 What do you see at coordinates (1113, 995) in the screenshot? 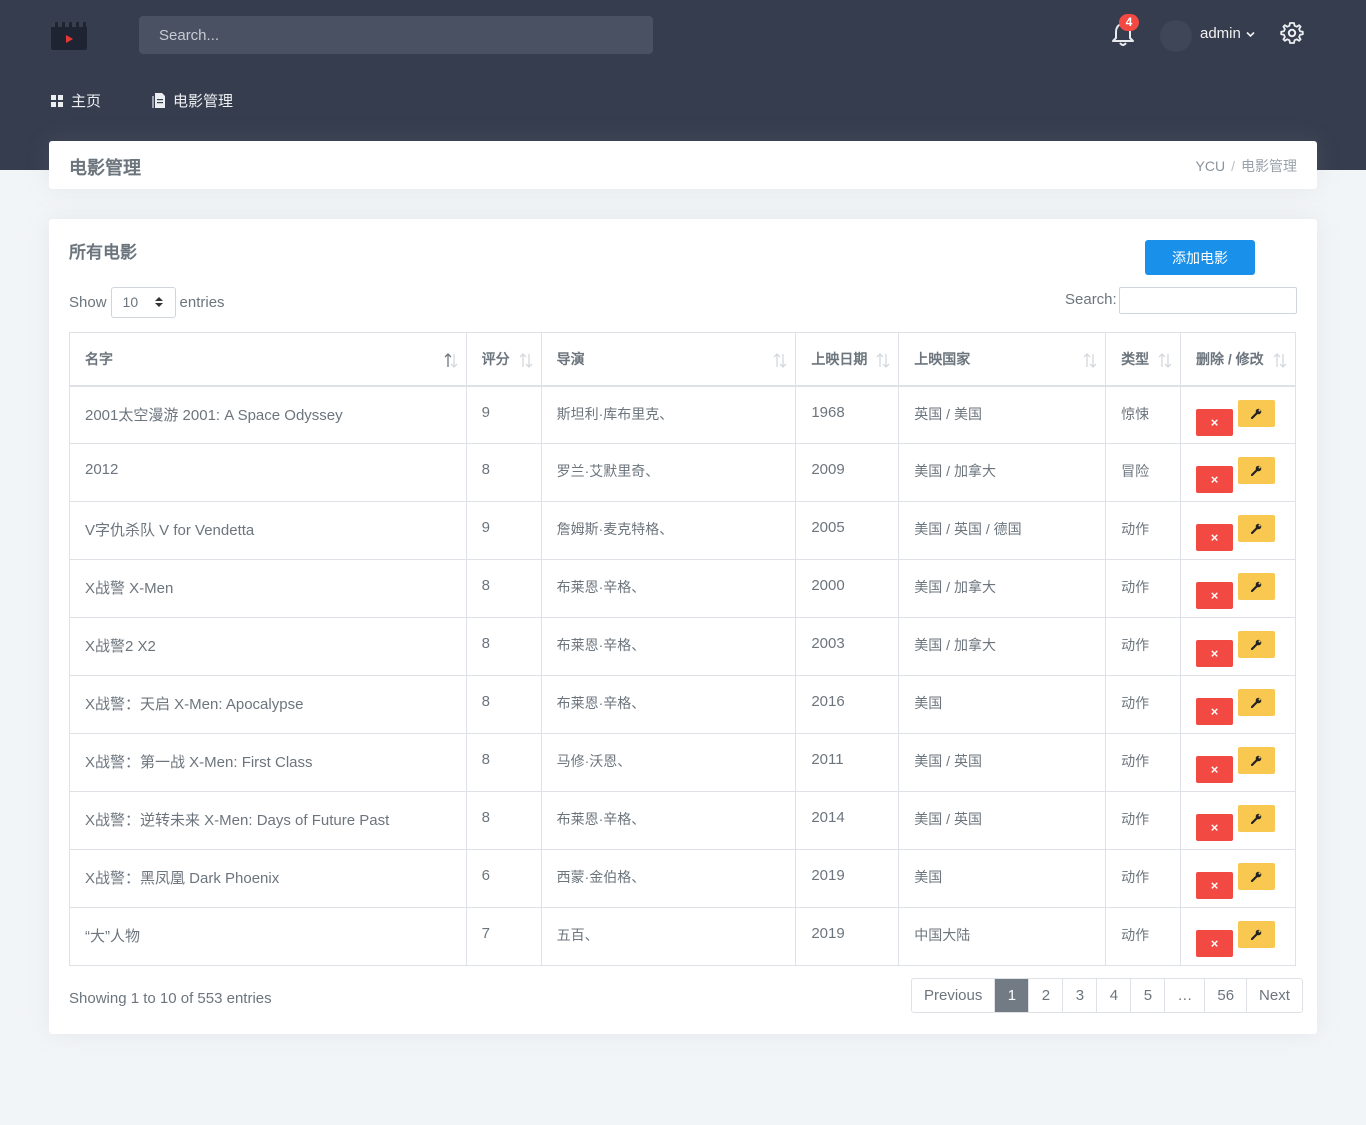
I see `page-4: 4` at bounding box center [1113, 995].